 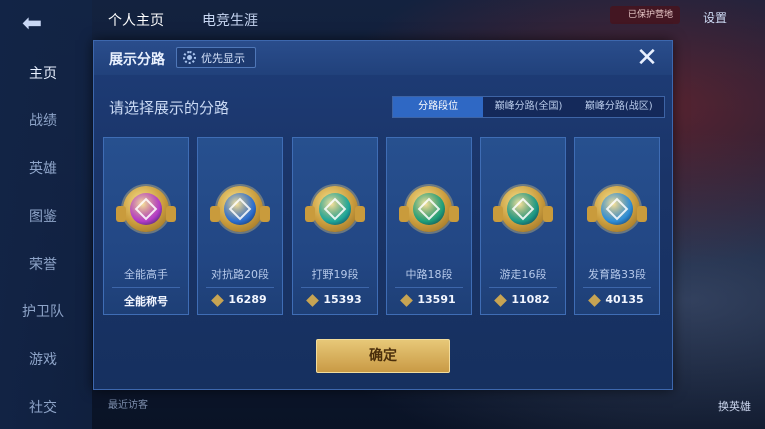 I want to click on lane-role-name: 打野19段, so click(x=335, y=274).